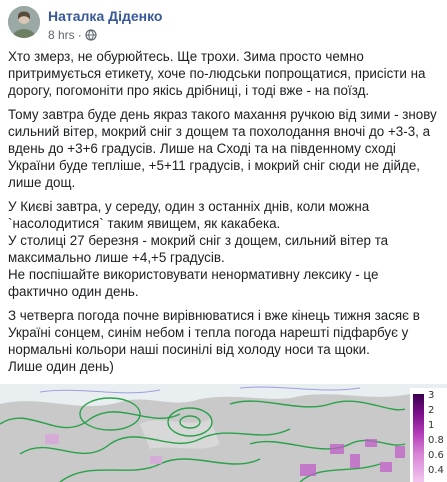 The width and height of the screenshot is (447, 482). I want to click on legend-label: 1, so click(431, 425).